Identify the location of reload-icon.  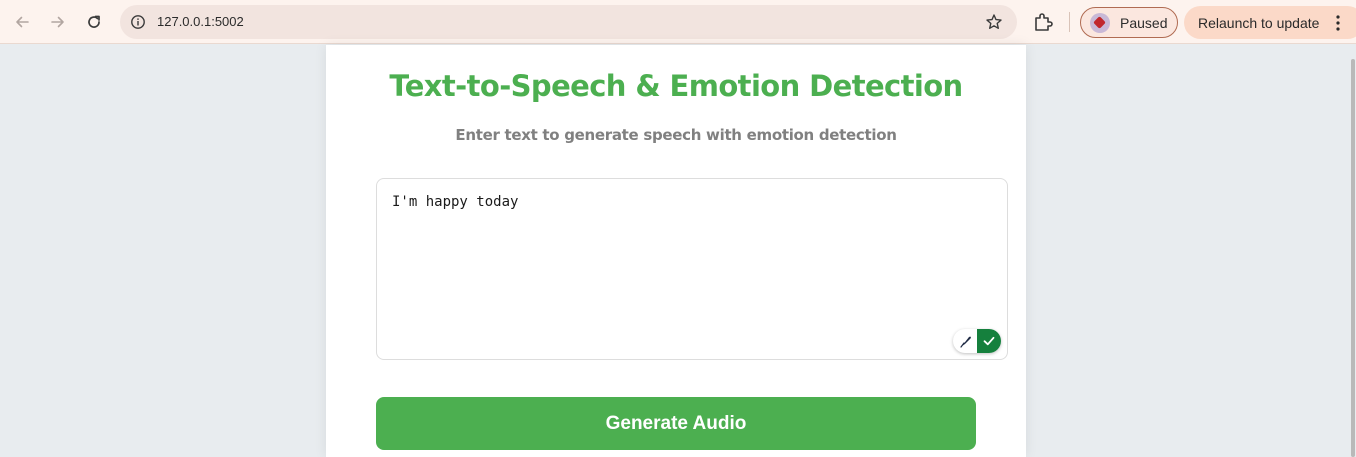
(94, 21).